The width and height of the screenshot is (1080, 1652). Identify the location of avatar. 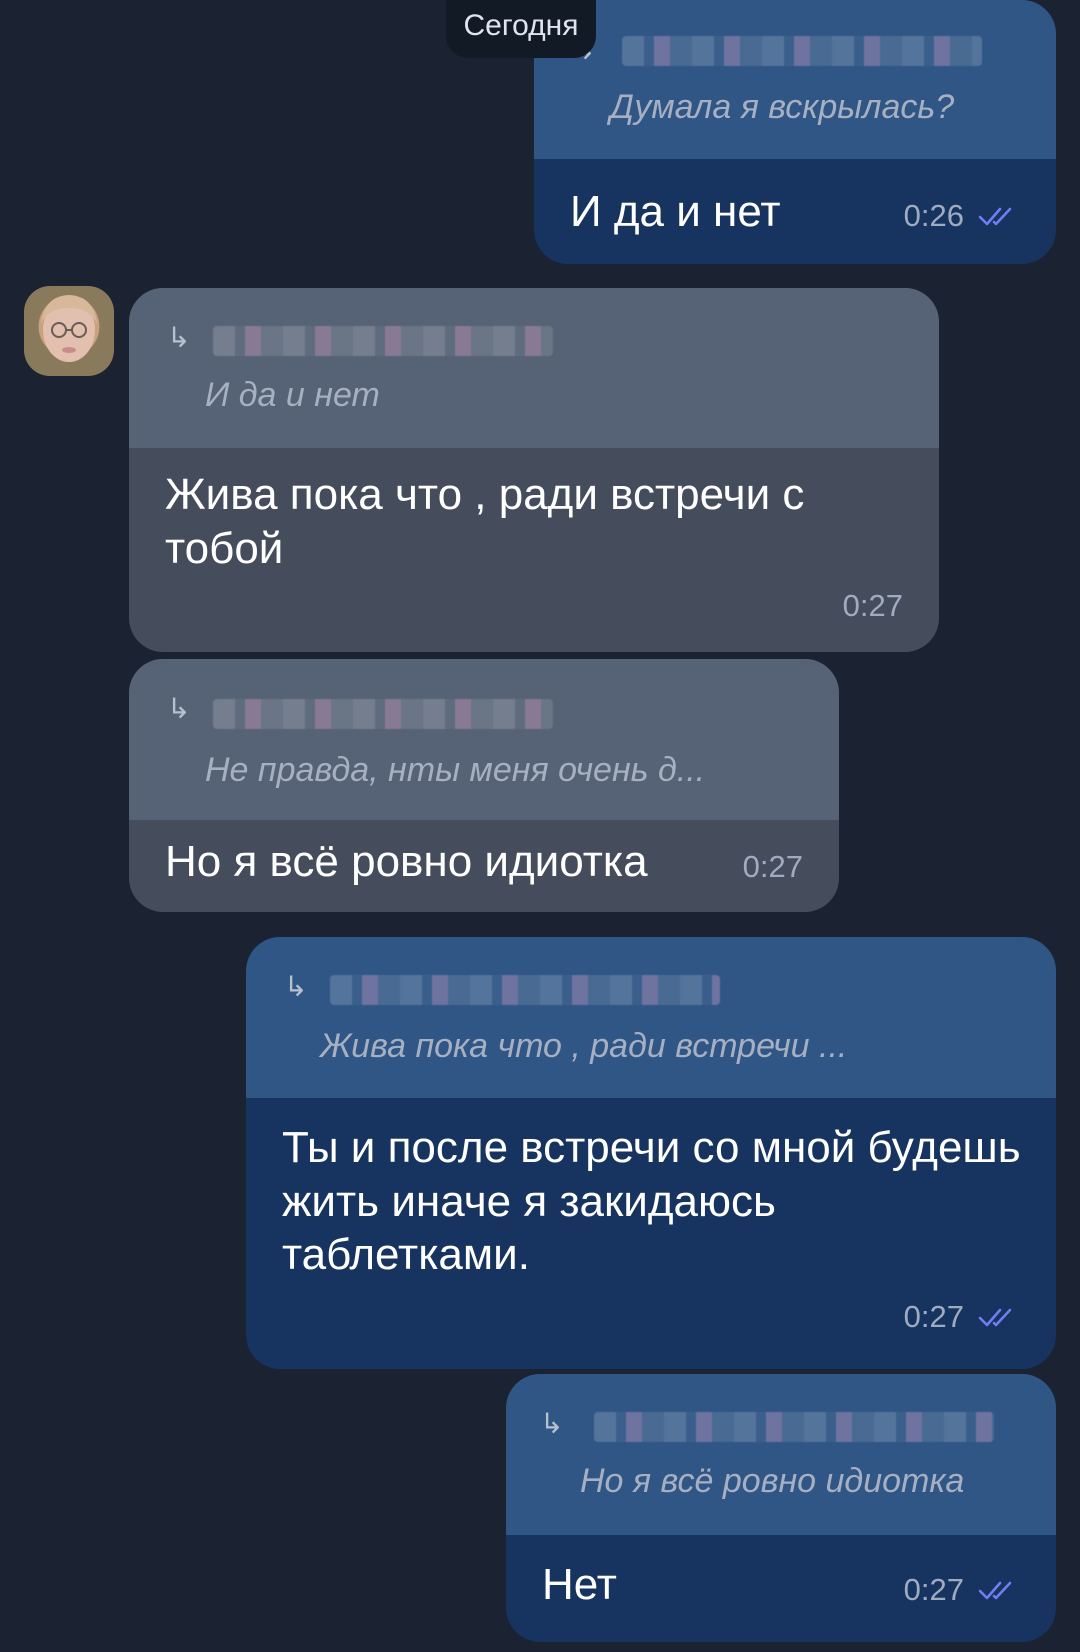
(69, 331).